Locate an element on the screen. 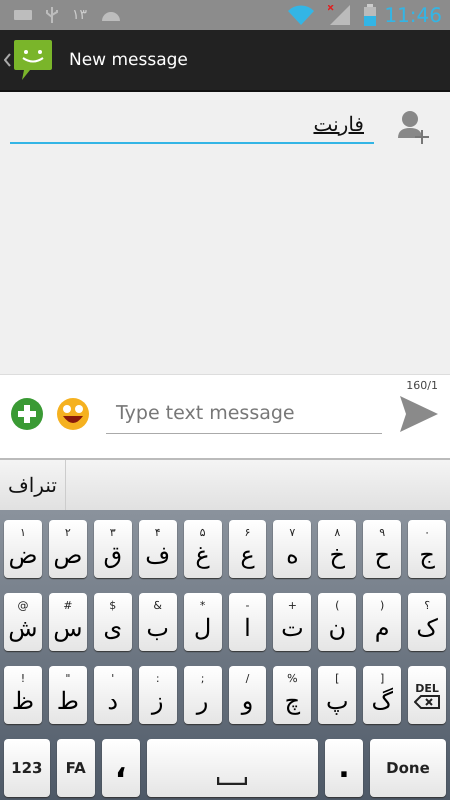  delete-key: DEL is located at coordinates (427, 695).